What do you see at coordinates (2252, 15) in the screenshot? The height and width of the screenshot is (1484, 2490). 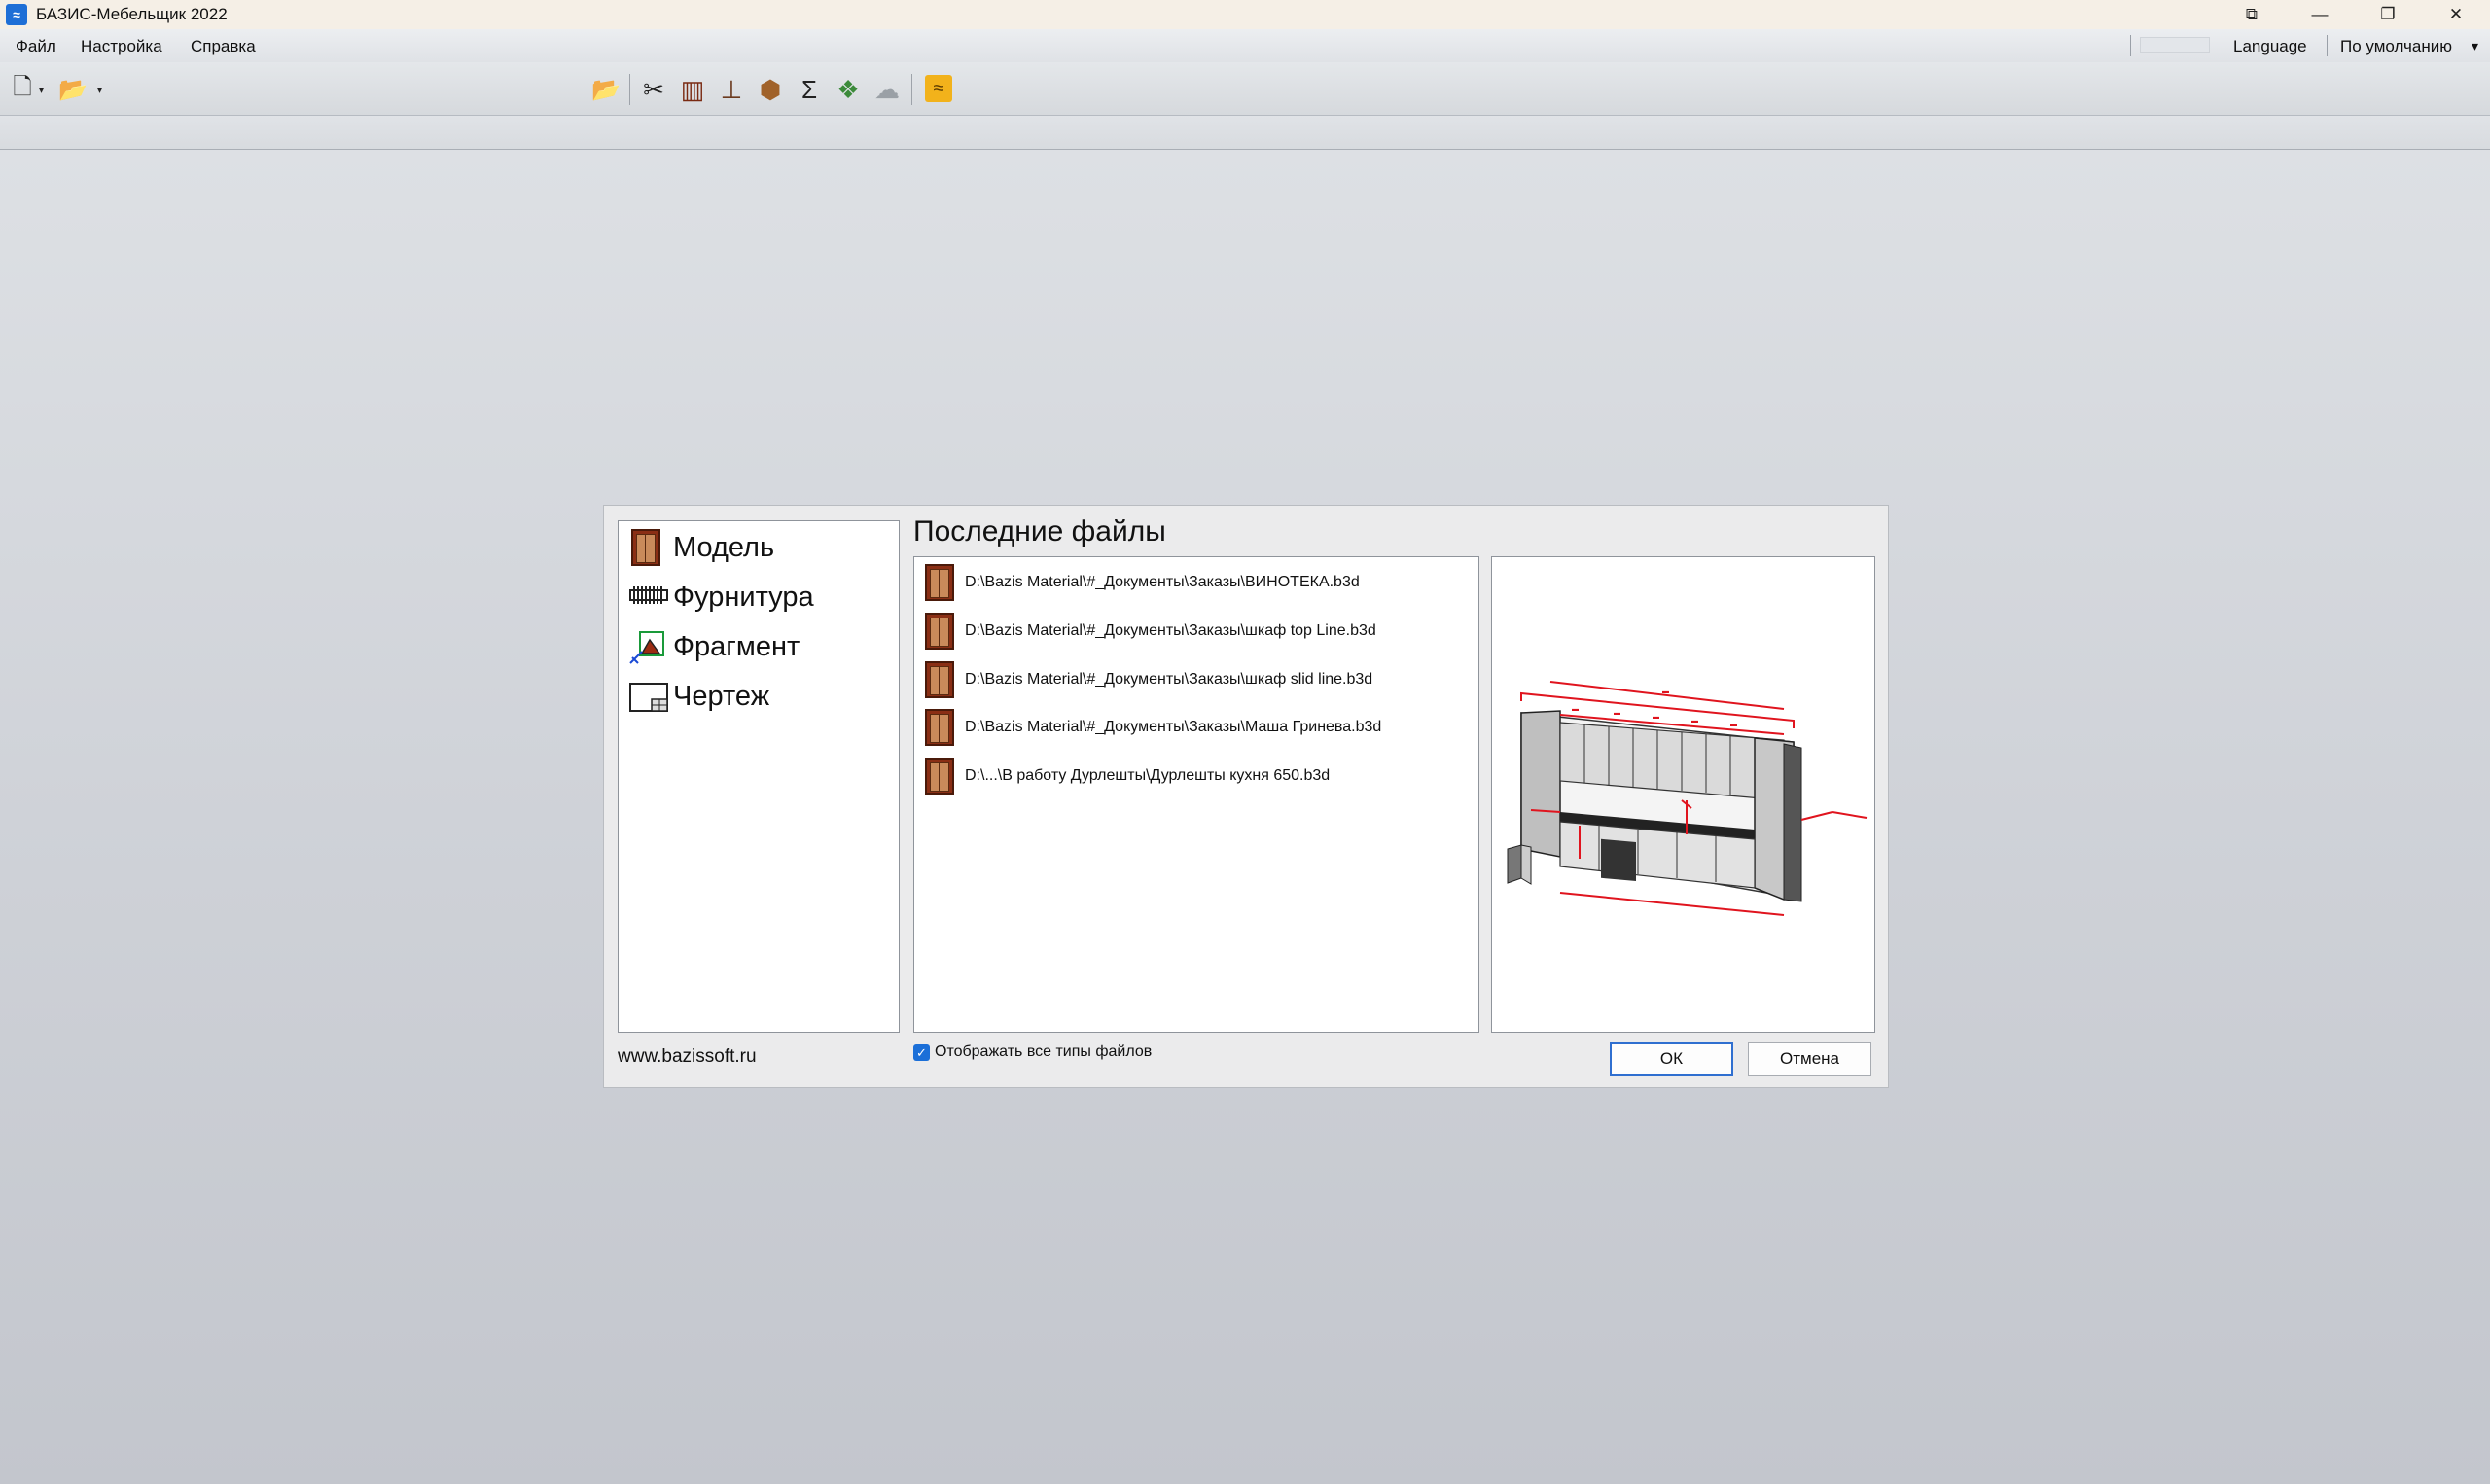 I see `taskbar-view-icon: ⧉` at bounding box center [2252, 15].